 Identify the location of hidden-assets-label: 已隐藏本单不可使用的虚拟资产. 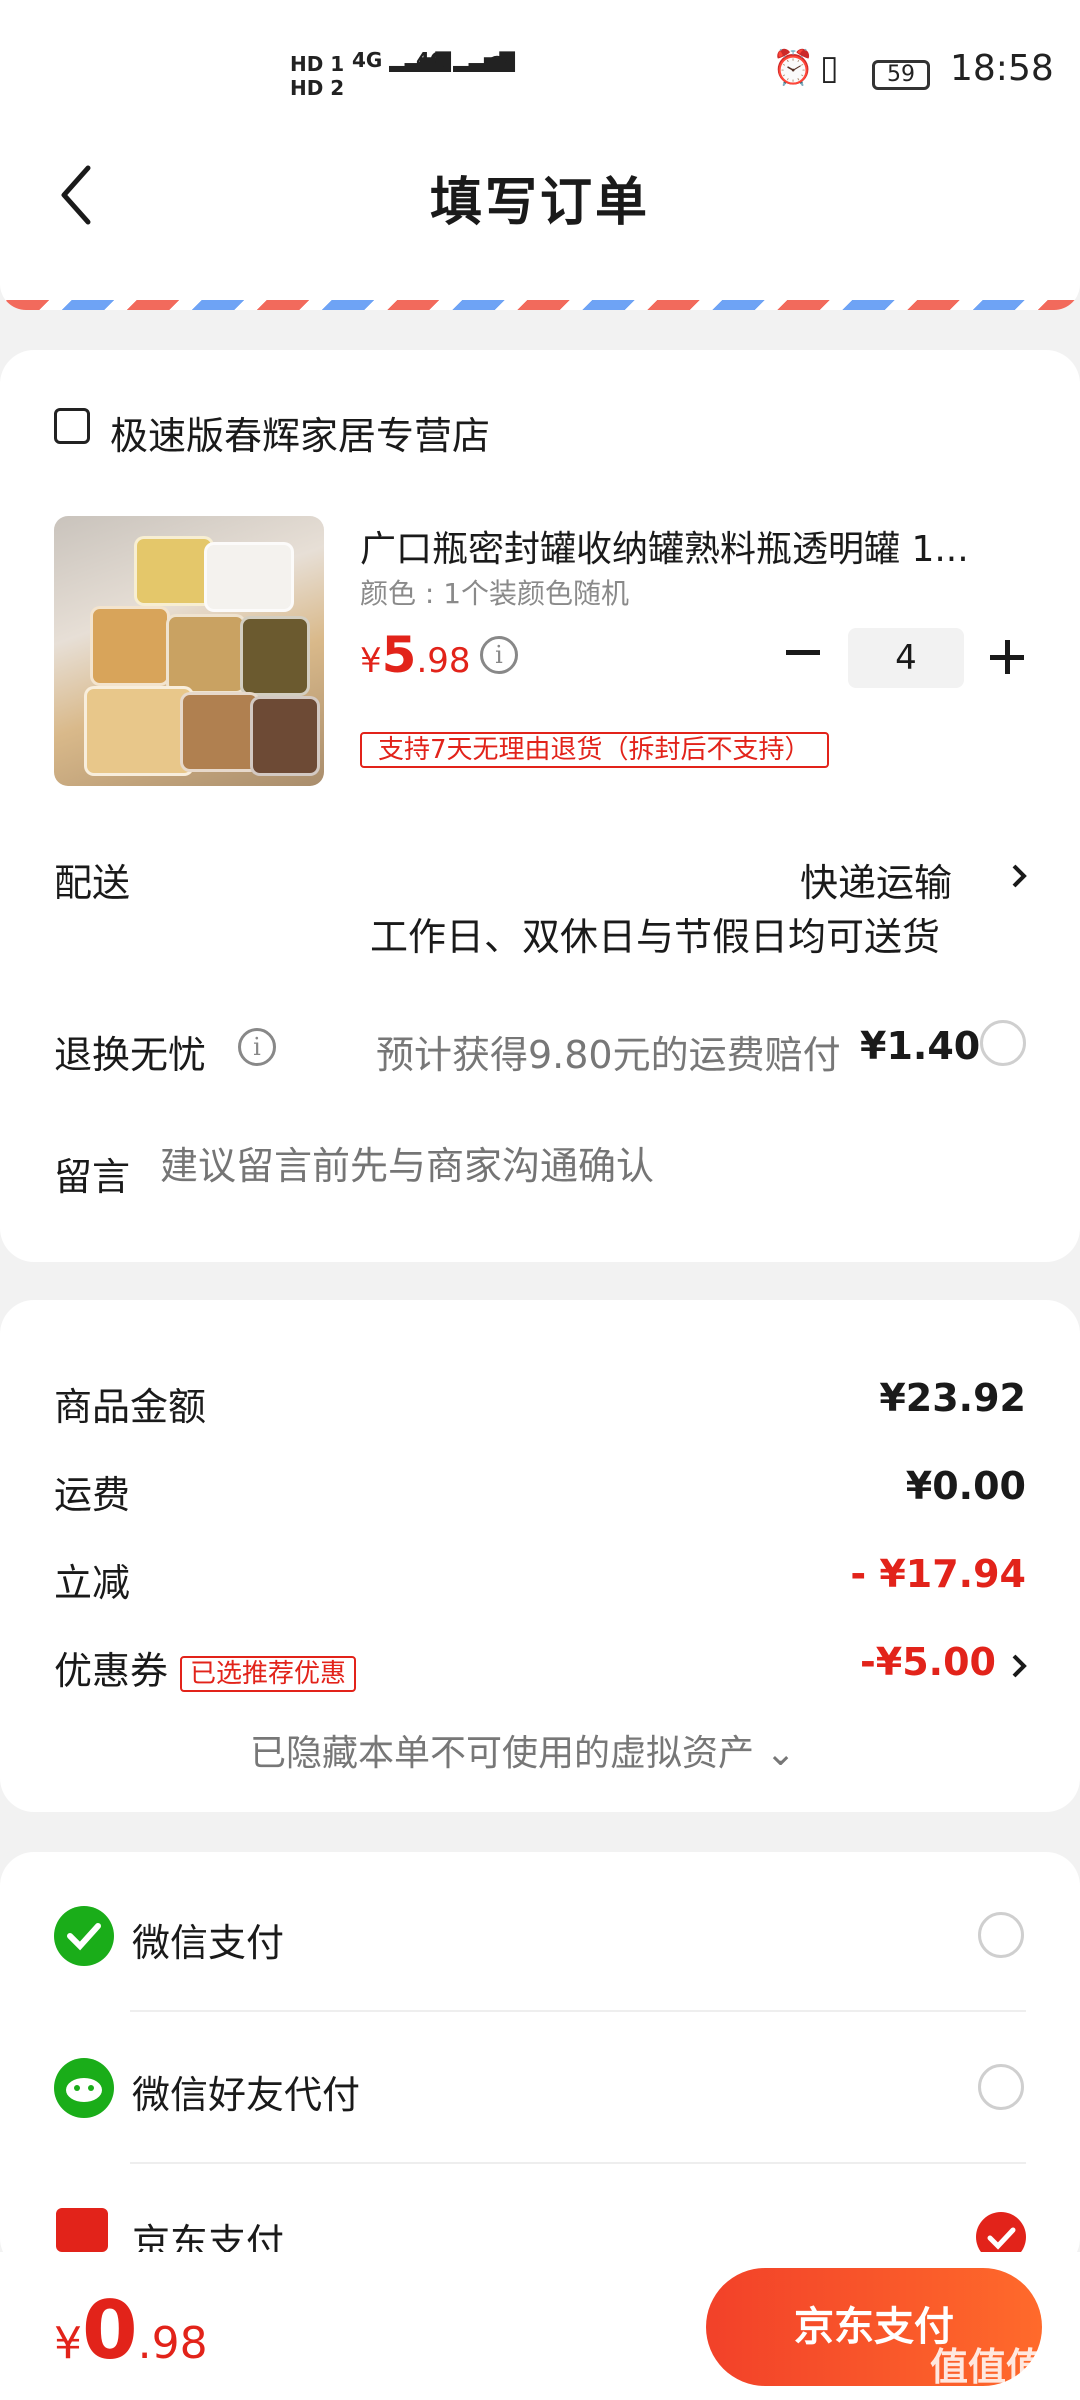
(502, 1753).